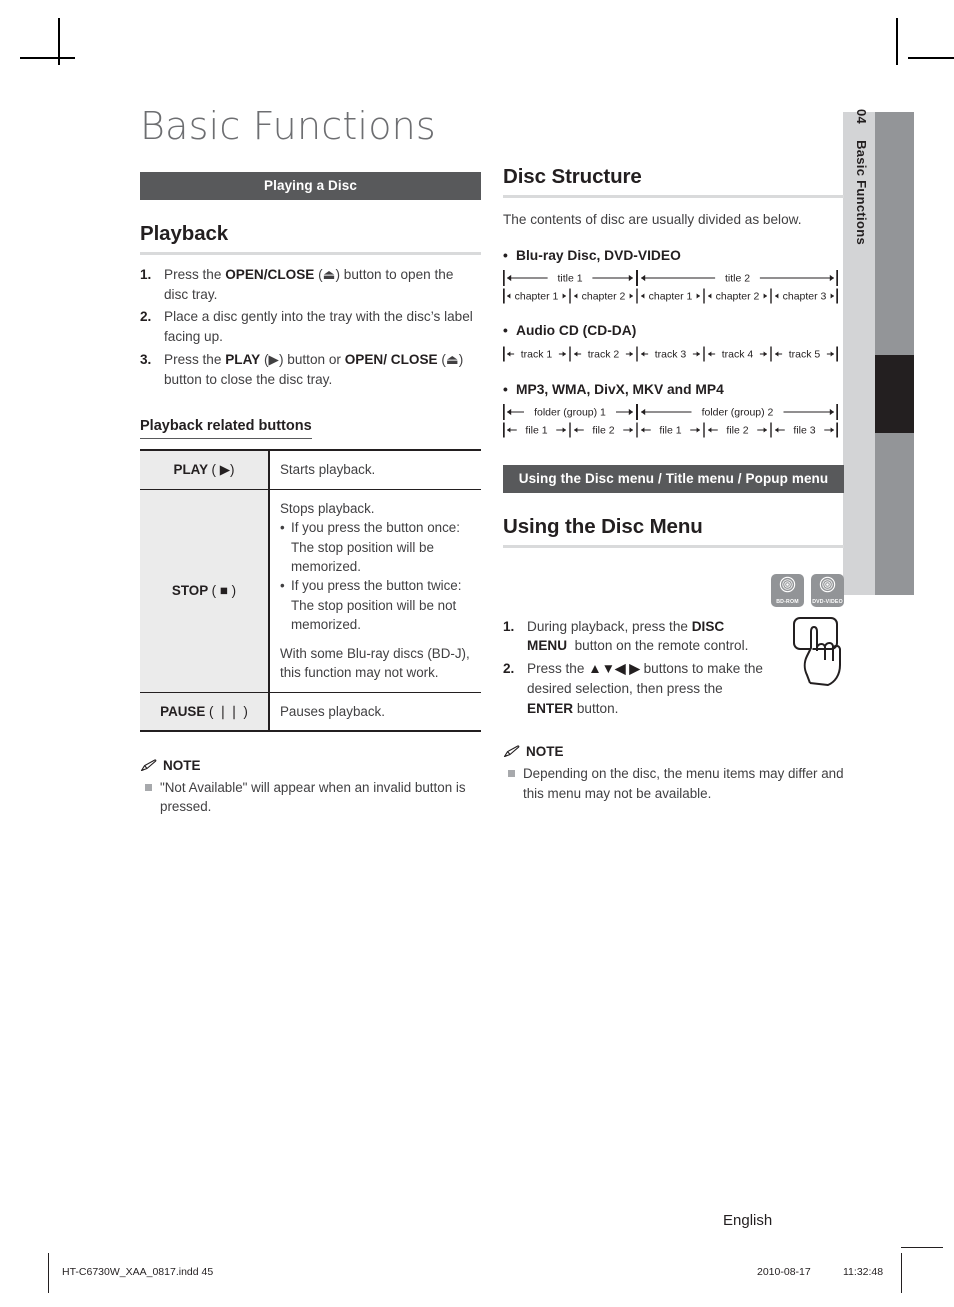 This screenshot has height=1307, width=954. Describe the element at coordinates (598, 255) in the screenshot. I see `group-label-text: Blu-ray Disc, DVD-VIDEO` at that location.